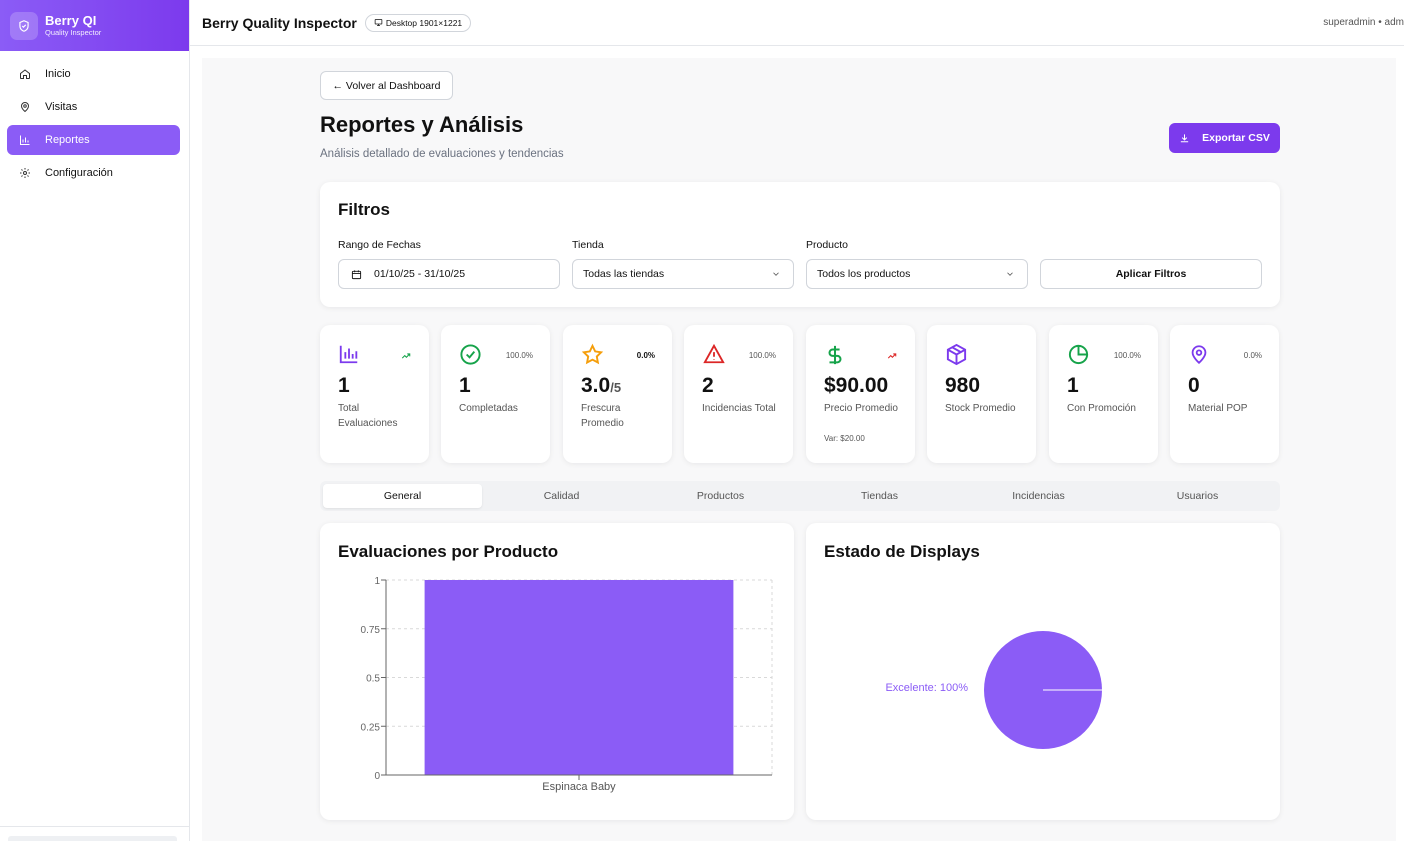  What do you see at coordinates (378, 22) in the screenshot?
I see `monitor-icon` at bounding box center [378, 22].